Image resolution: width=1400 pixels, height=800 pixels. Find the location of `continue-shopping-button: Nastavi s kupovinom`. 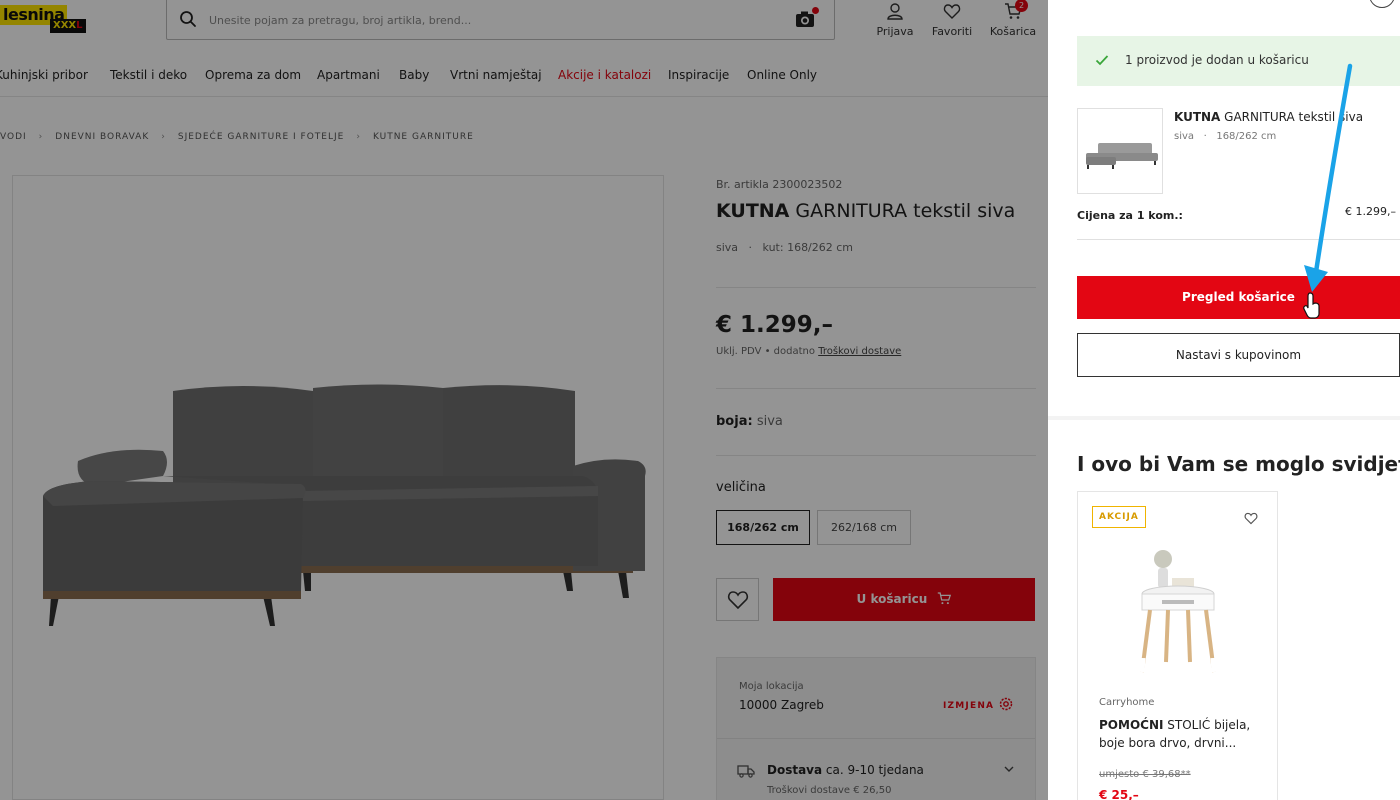

continue-shopping-button: Nastavi s kupovinom is located at coordinates (1238, 355).